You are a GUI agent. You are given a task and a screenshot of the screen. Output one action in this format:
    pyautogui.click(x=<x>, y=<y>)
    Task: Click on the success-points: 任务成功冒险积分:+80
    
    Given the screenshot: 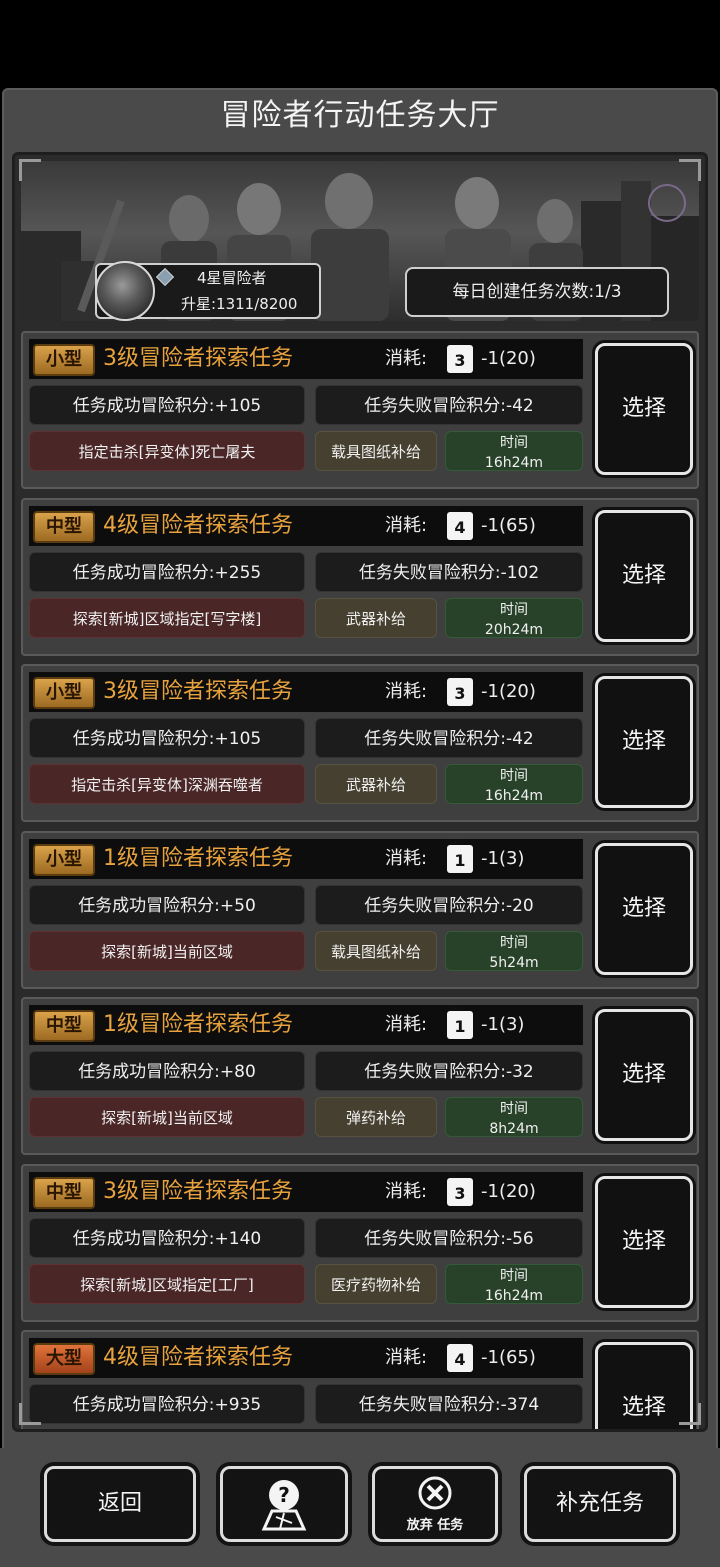 What is the action you would take?
    pyautogui.click(x=167, y=1071)
    